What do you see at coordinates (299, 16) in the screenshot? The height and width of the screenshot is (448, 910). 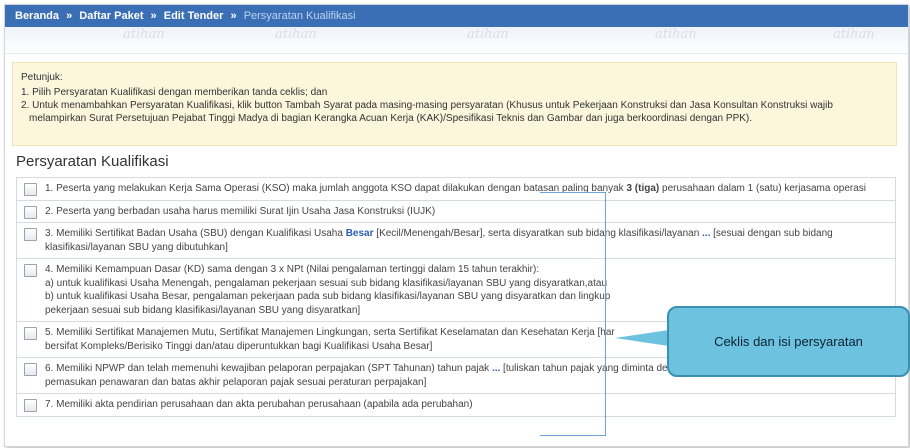 I see `breadcrumb-current: Persyaratan Kualifikasi` at bounding box center [299, 16].